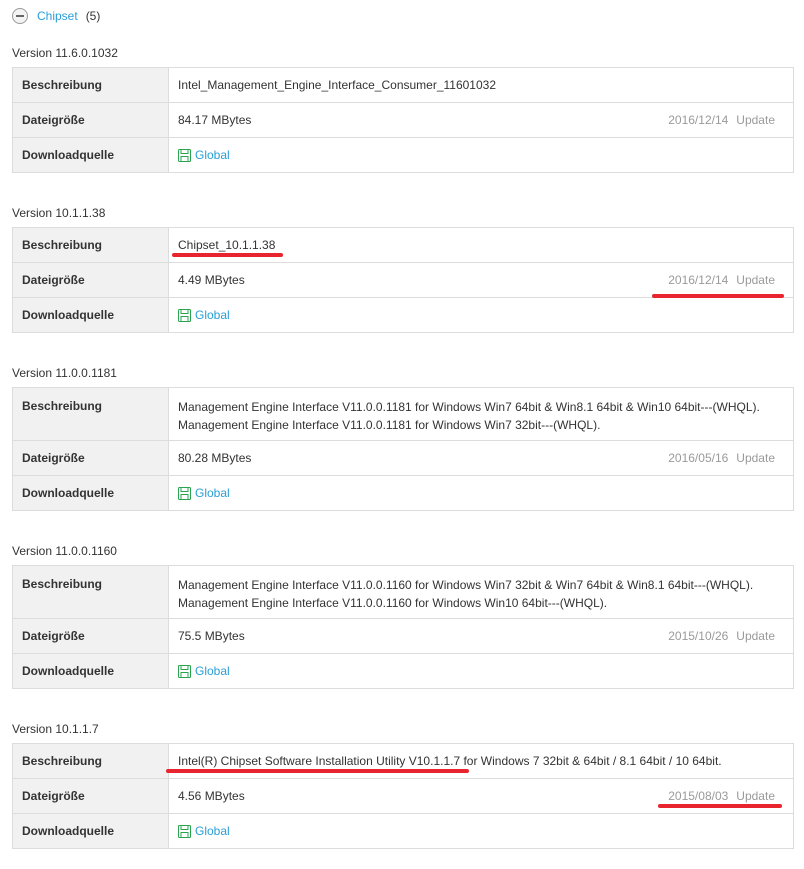  I want to click on section-header: Chipset (5), so click(56, 16).